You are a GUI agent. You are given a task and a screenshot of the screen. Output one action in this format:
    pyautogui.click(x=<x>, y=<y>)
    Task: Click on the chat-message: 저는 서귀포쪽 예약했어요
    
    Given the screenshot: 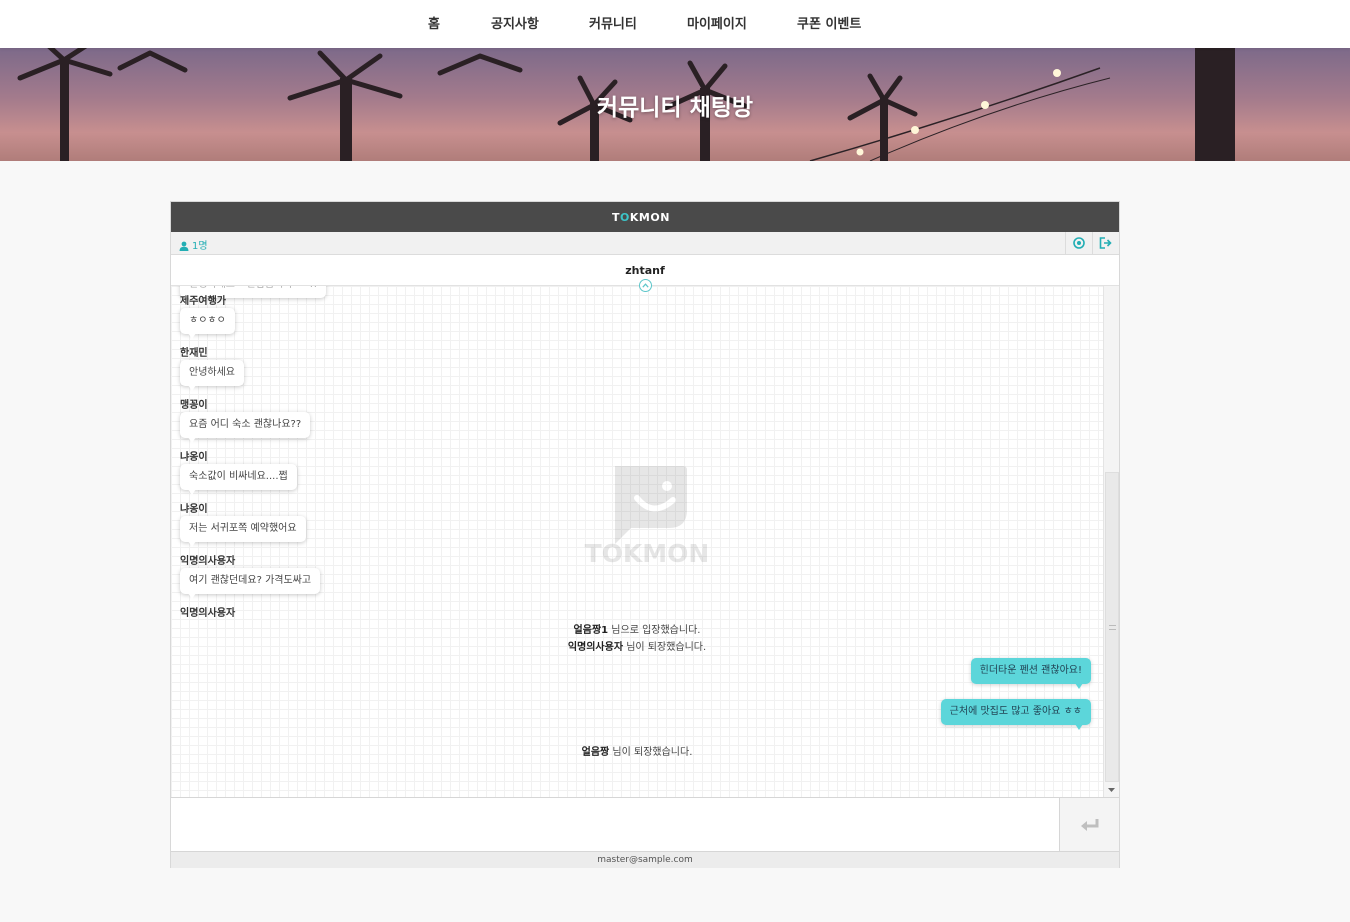 What is the action you would take?
    pyautogui.click(x=243, y=531)
    